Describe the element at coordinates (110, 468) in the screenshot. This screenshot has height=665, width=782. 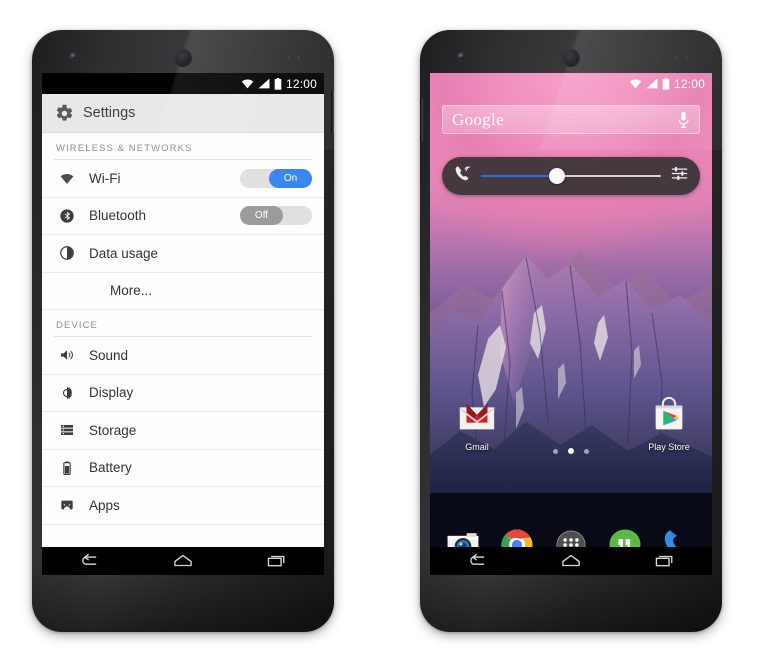
I see `settings-row-label: Battery` at that location.